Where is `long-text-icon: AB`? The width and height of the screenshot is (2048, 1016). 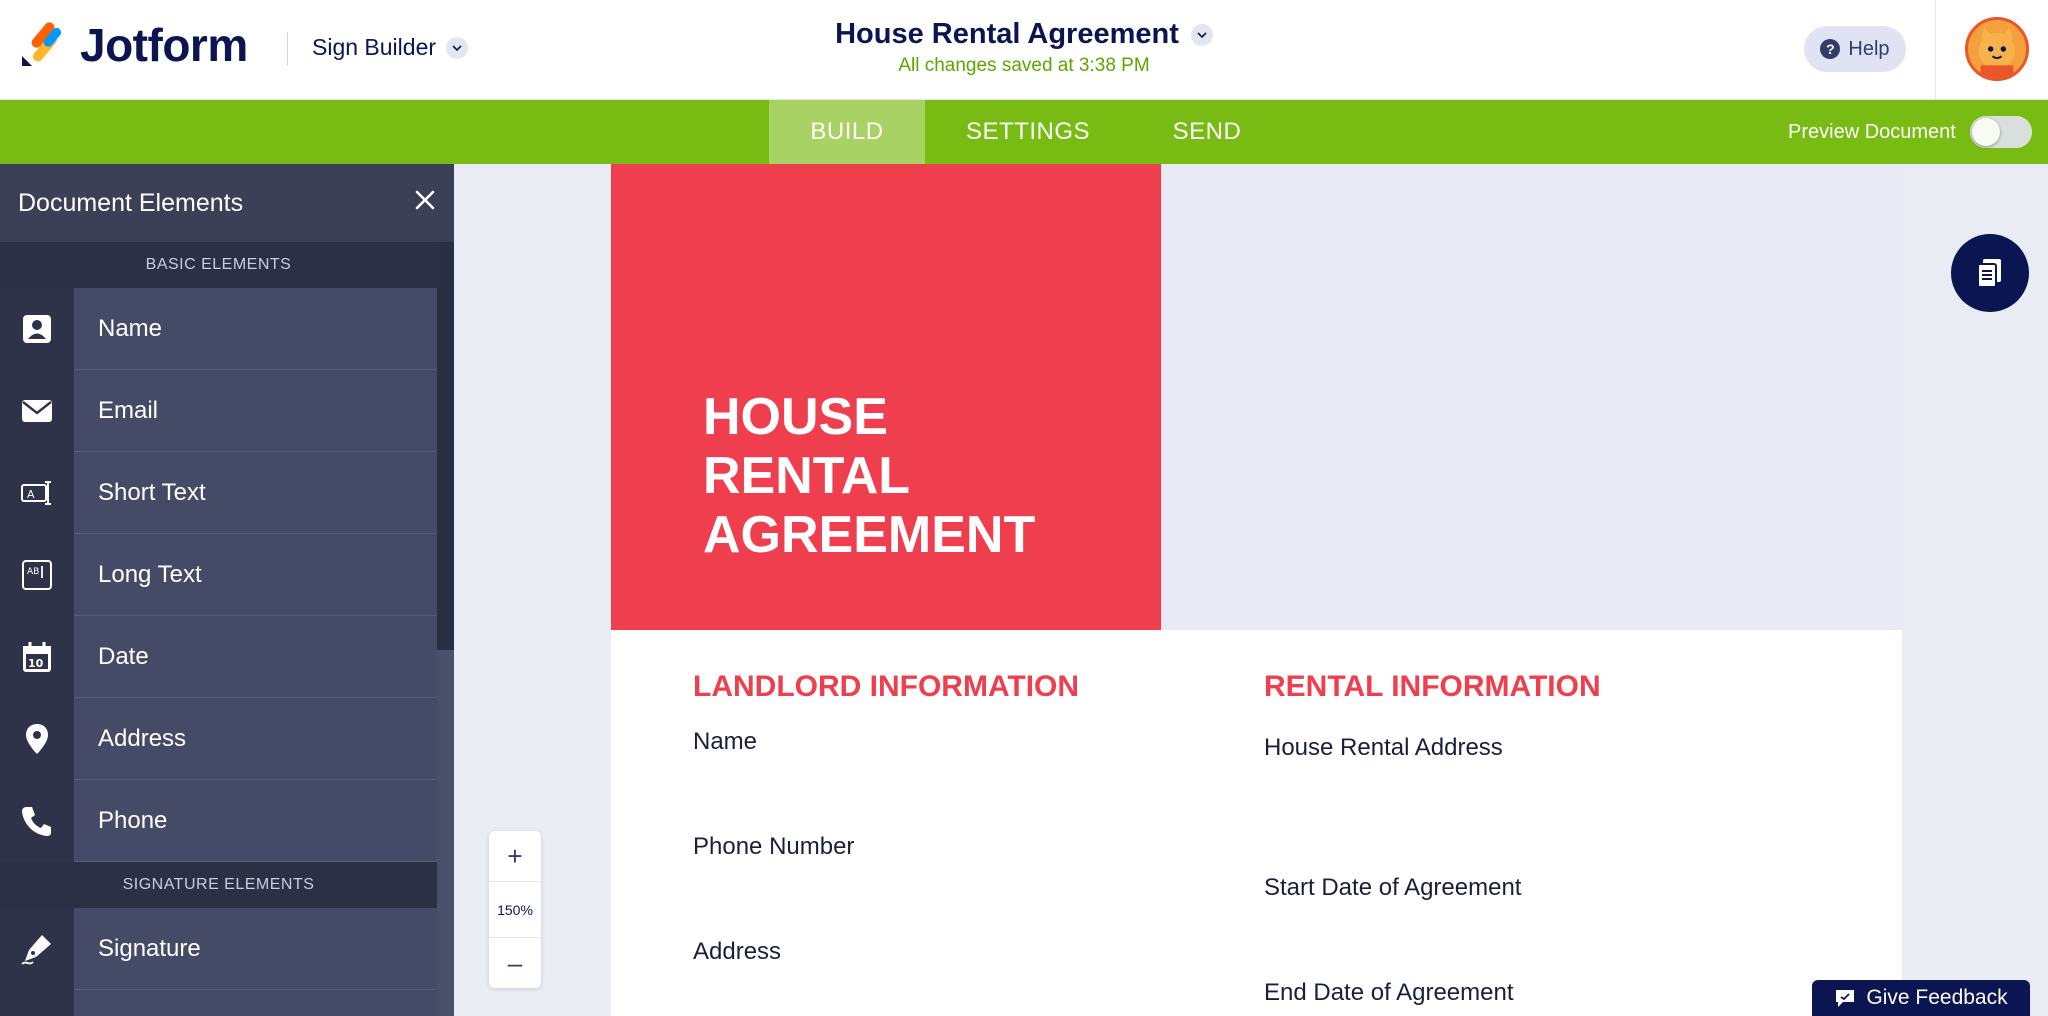 long-text-icon: AB is located at coordinates (37, 575).